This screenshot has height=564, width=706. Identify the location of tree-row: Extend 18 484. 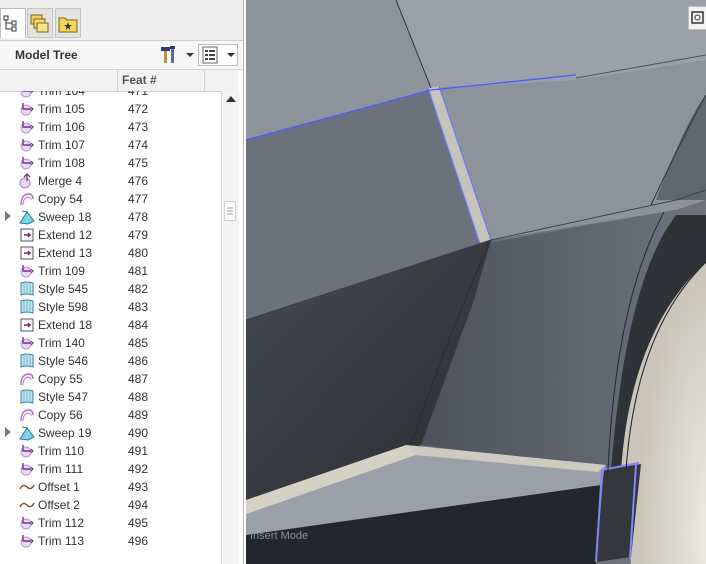
(110, 325).